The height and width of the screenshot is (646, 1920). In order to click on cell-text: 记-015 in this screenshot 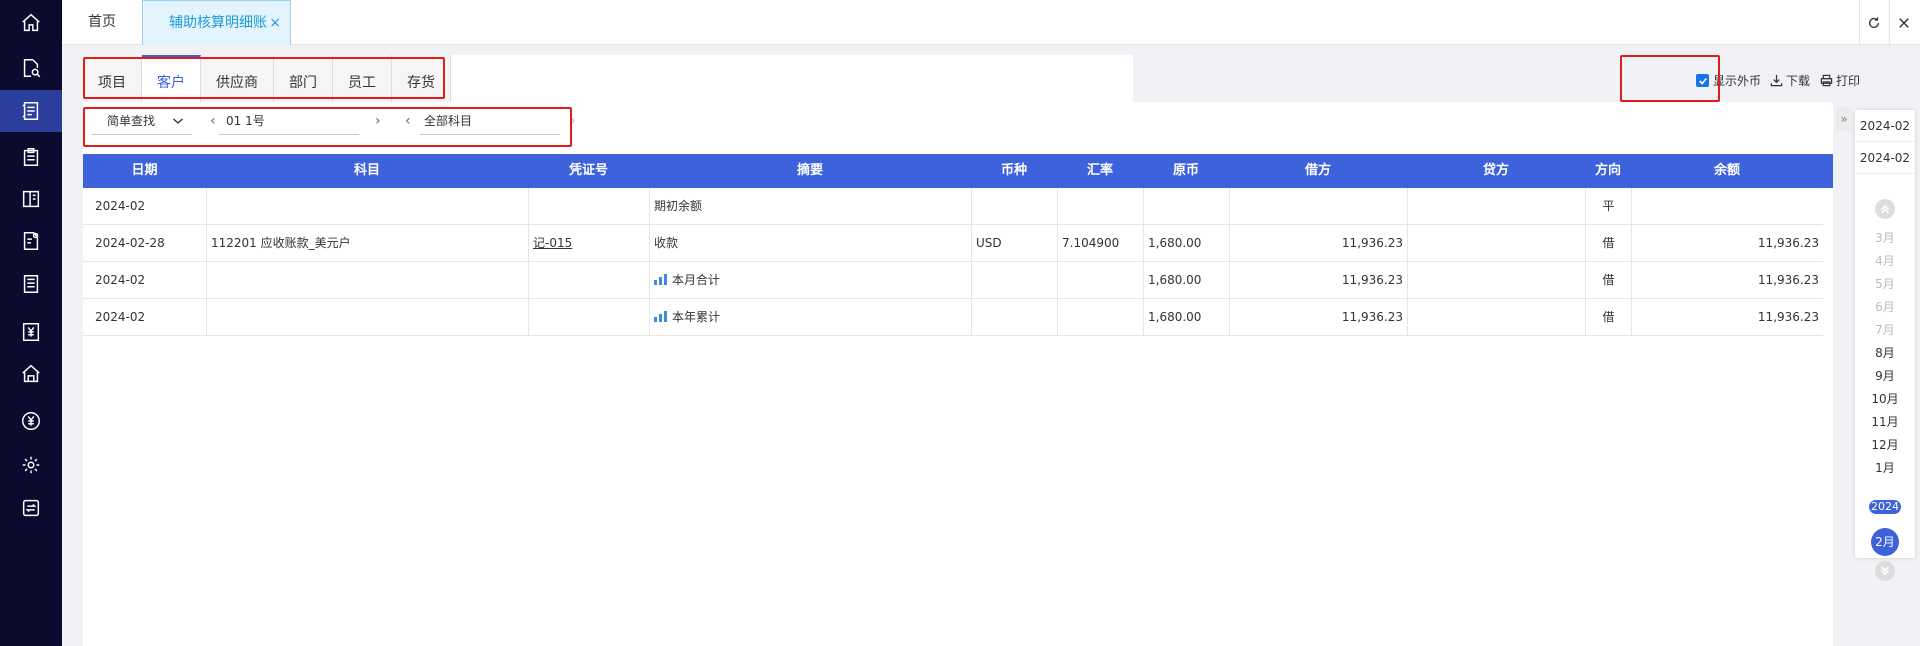, I will do `click(552, 243)`.